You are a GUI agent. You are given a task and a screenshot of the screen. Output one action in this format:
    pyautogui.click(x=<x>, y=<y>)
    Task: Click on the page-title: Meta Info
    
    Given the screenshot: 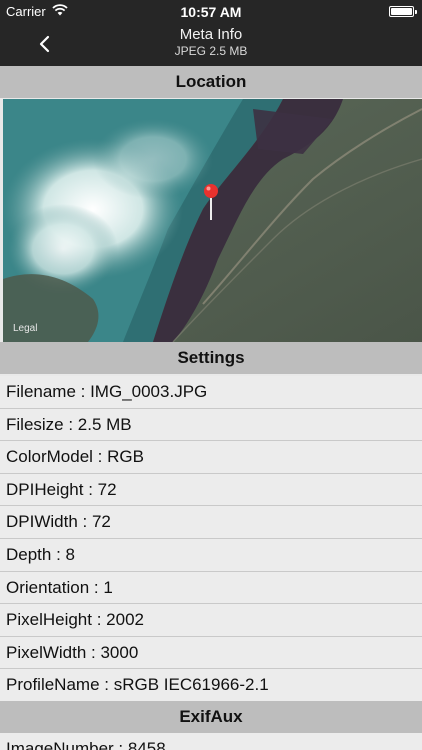 What is the action you would take?
    pyautogui.click(x=211, y=34)
    